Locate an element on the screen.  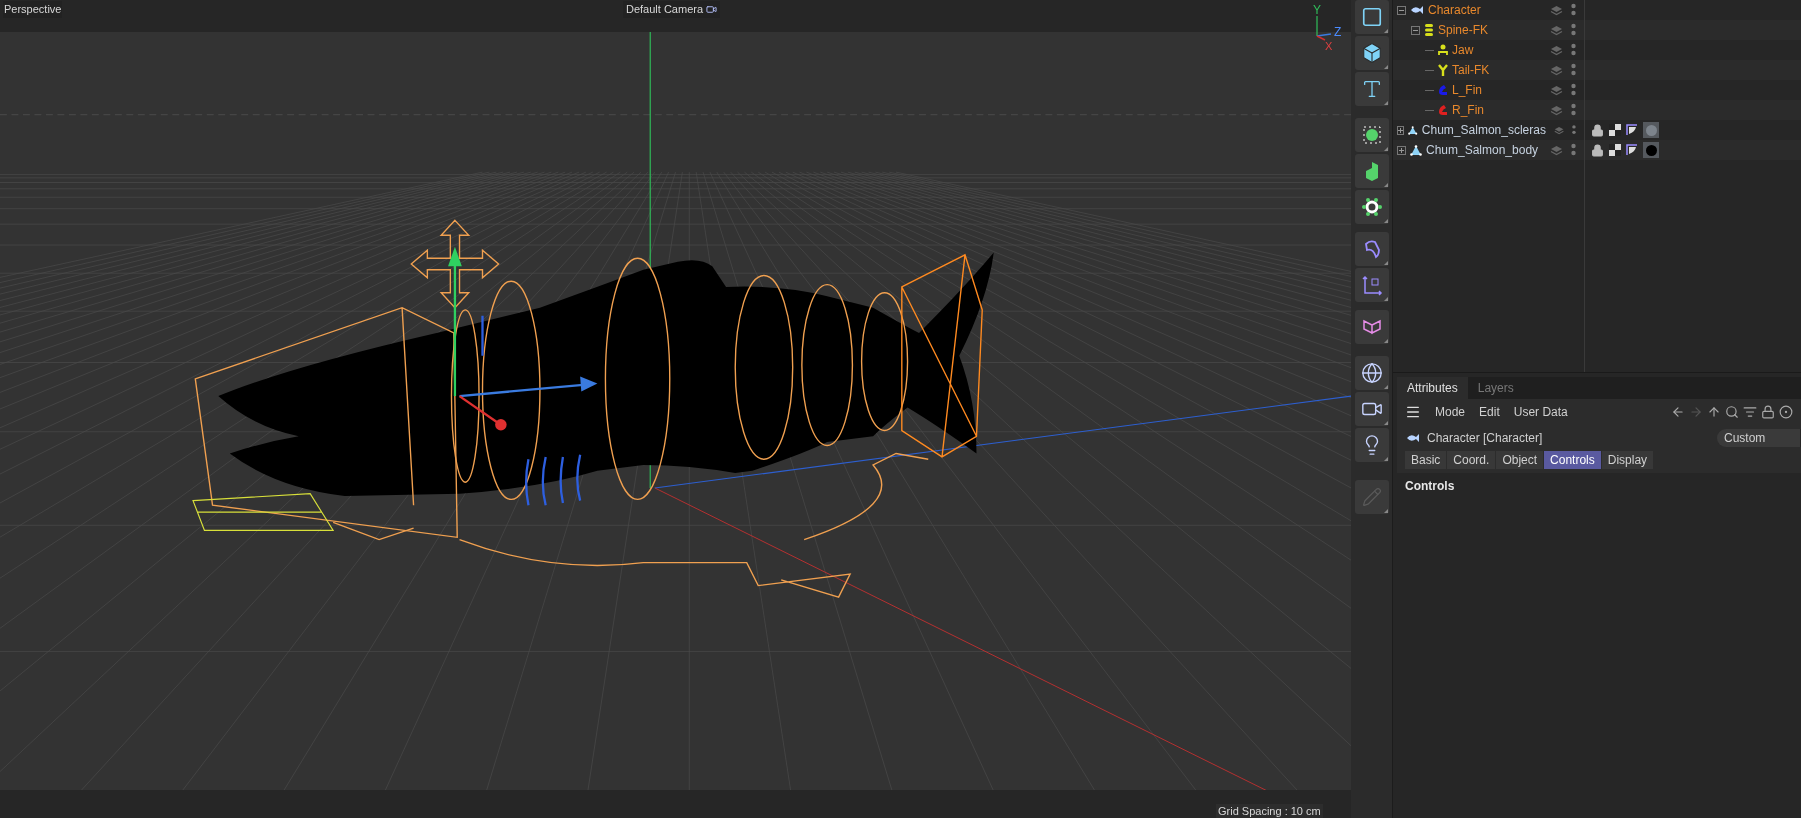
attribute-tab: Basic is located at coordinates (1426, 460).